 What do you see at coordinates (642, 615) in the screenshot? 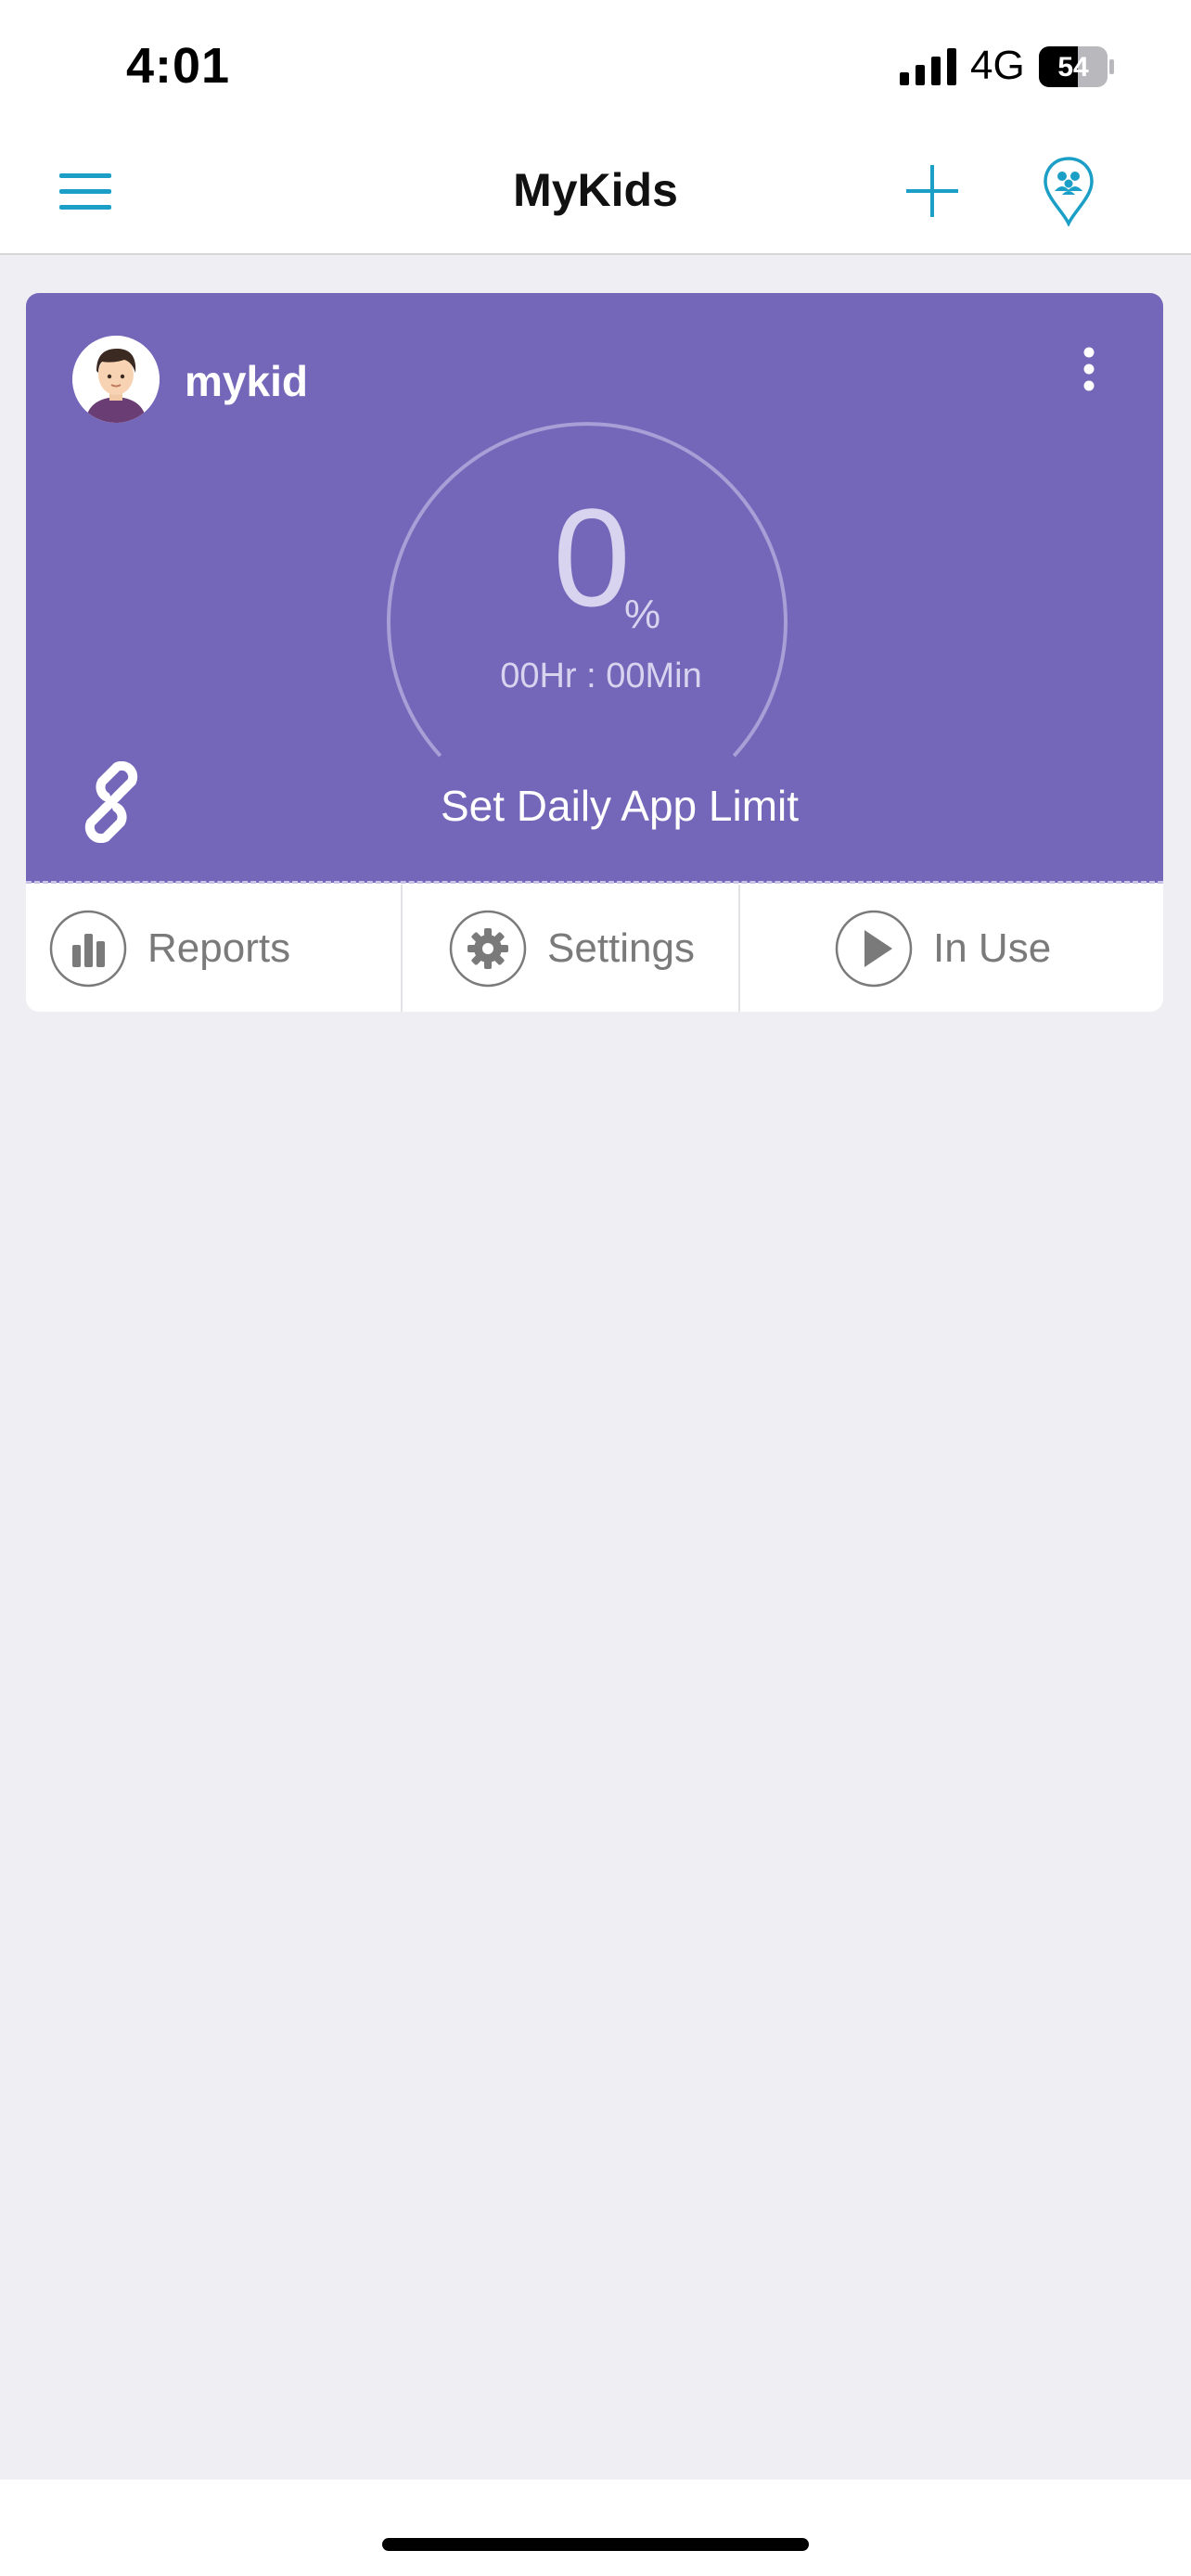
I see `percent-sign: %` at bounding box center [642, 615].